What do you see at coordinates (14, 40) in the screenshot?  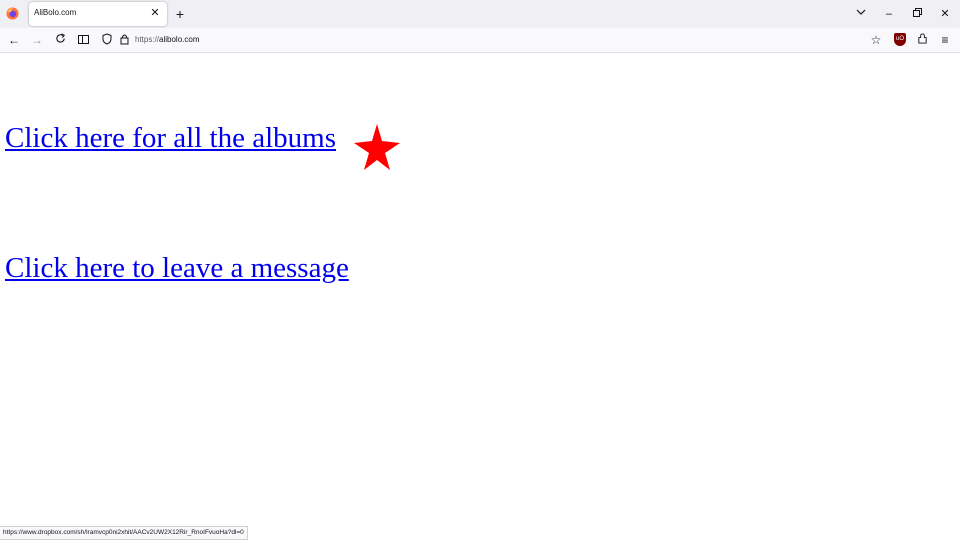 I see `back-arrow-icon: ←` at bounding box center [14, 40].